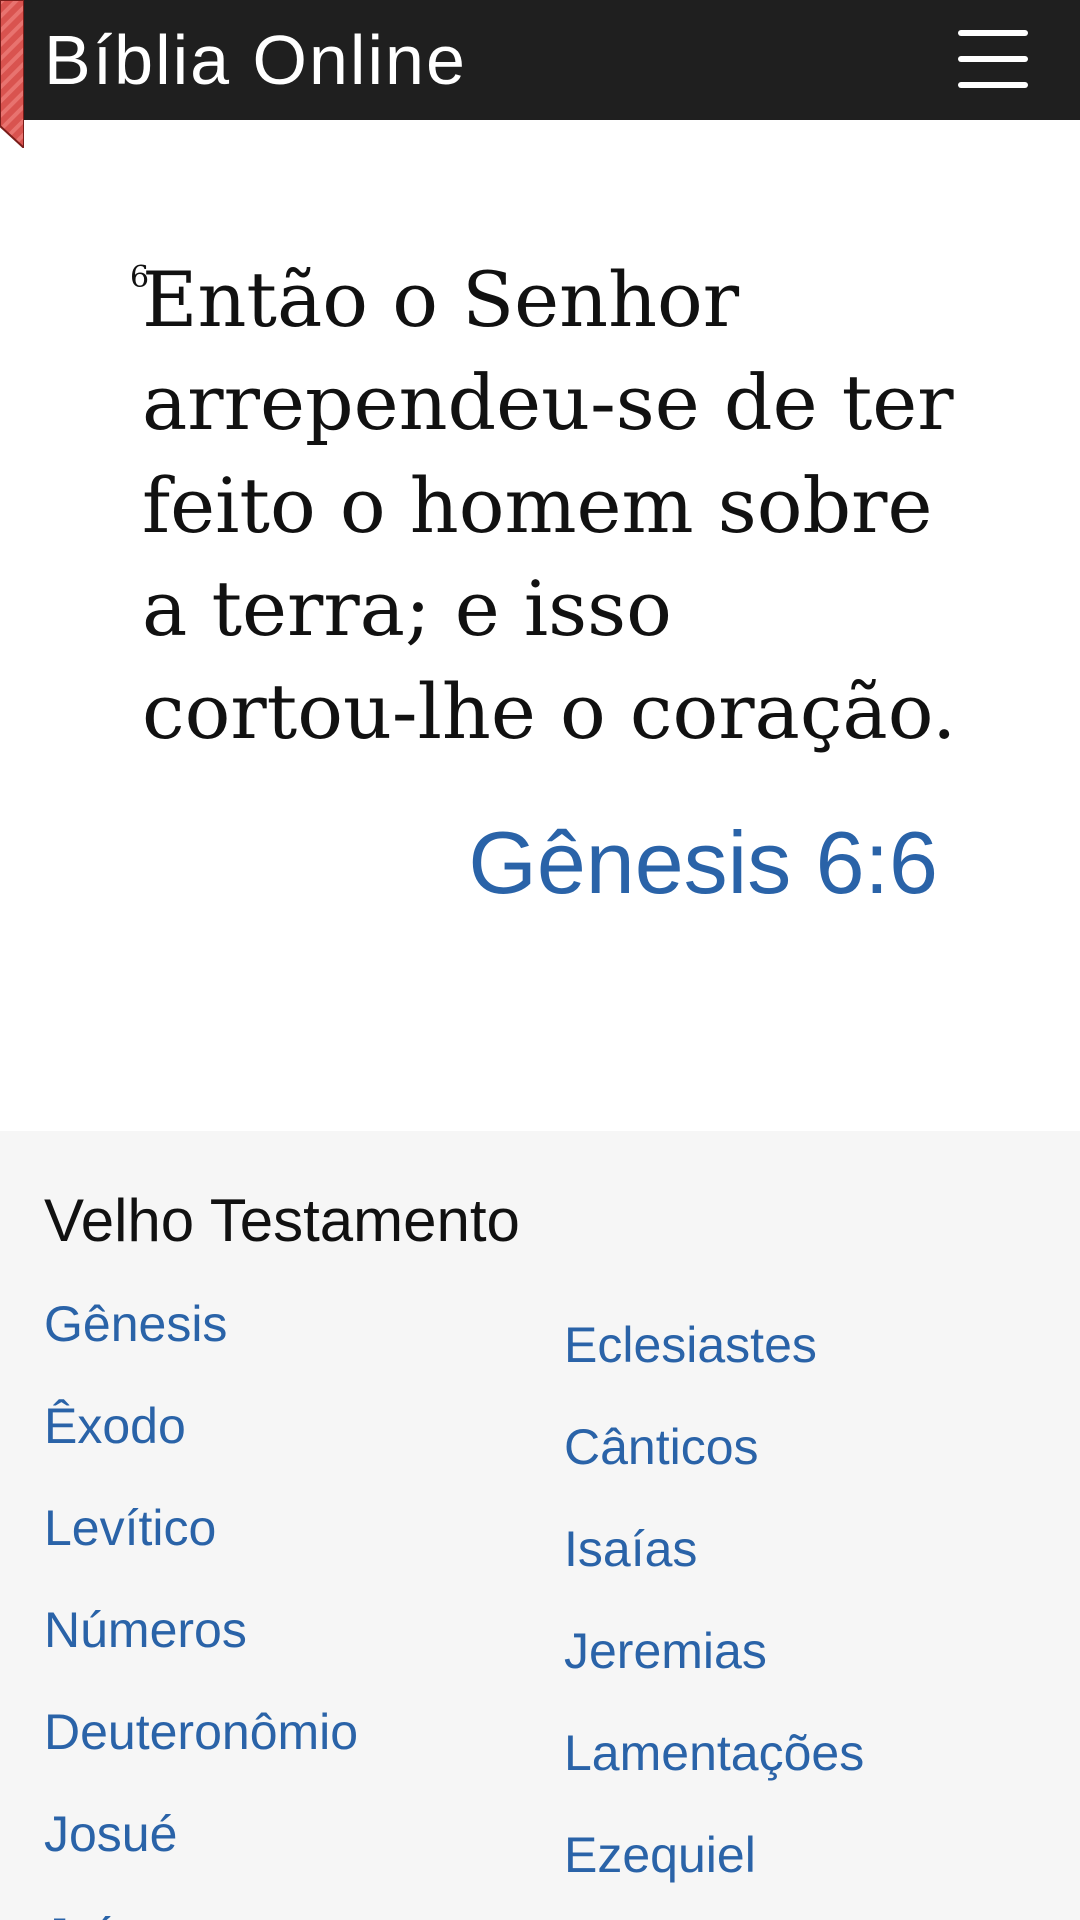 This screenshot has width=1080, height=1920. I want to click on bookmark-ribbon-icon, so click(12, 74).